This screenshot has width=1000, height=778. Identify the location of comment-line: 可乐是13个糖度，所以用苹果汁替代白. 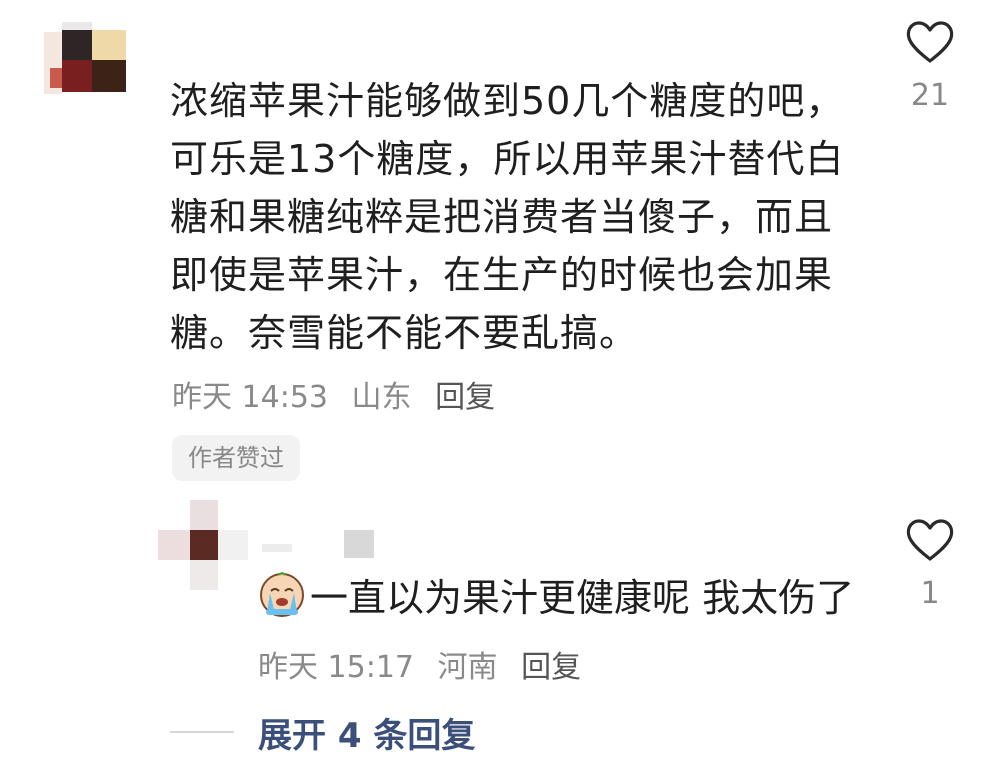
(507, 159).